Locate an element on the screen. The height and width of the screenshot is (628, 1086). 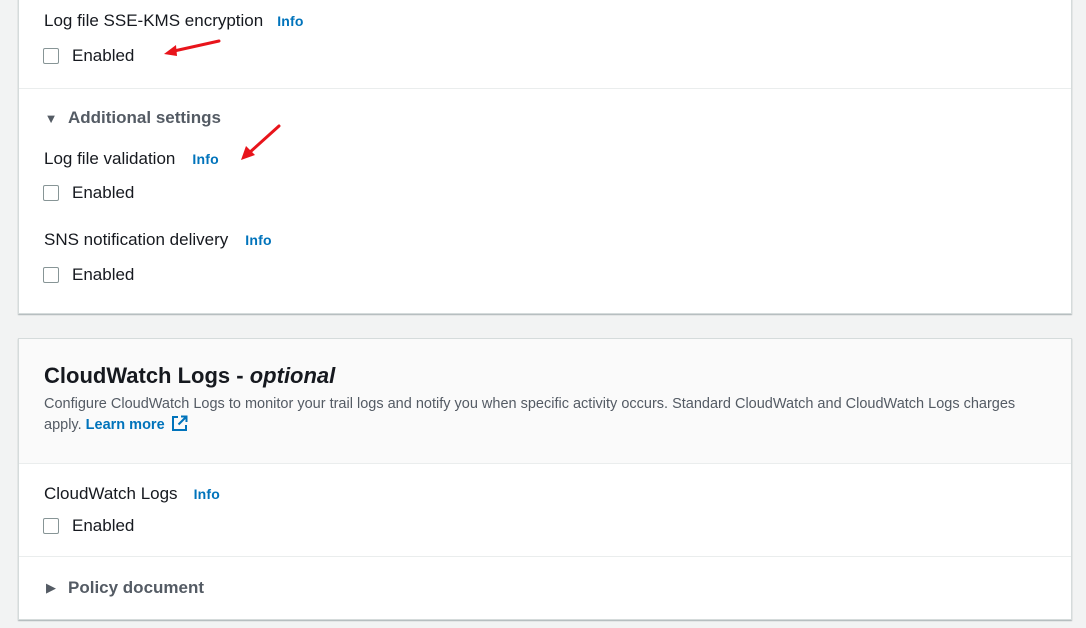
log-validation-enabled-label: Enabled is located at coordinates (103, 192).